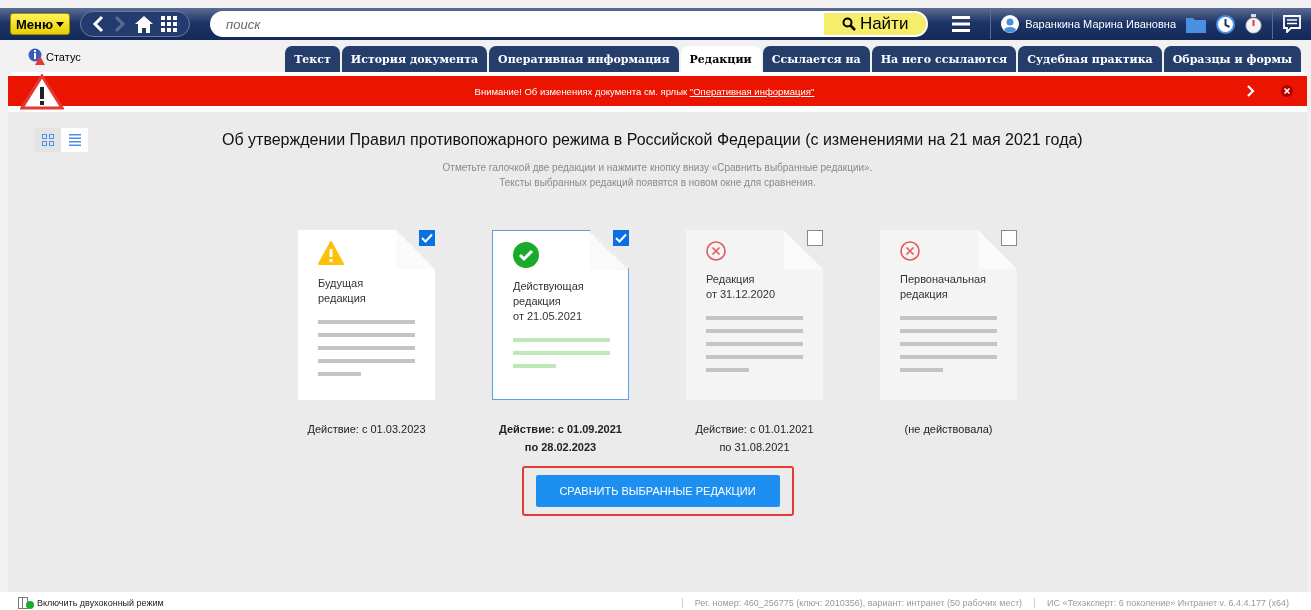 This screenshot has width=1311, height=610. I want to click on validity-text: (не действовала), so click(948, 429).